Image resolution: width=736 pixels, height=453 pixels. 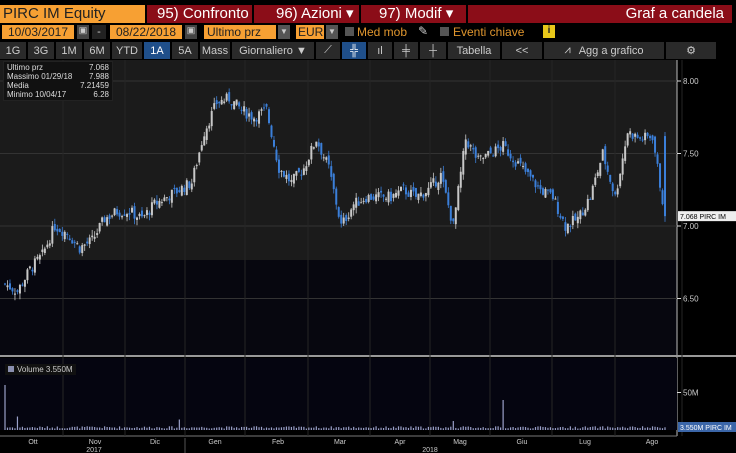 What do you see at coordinates (215, 50) in the screenshot?
I see `period-mass: Mass` at bounding box center [215, 50].